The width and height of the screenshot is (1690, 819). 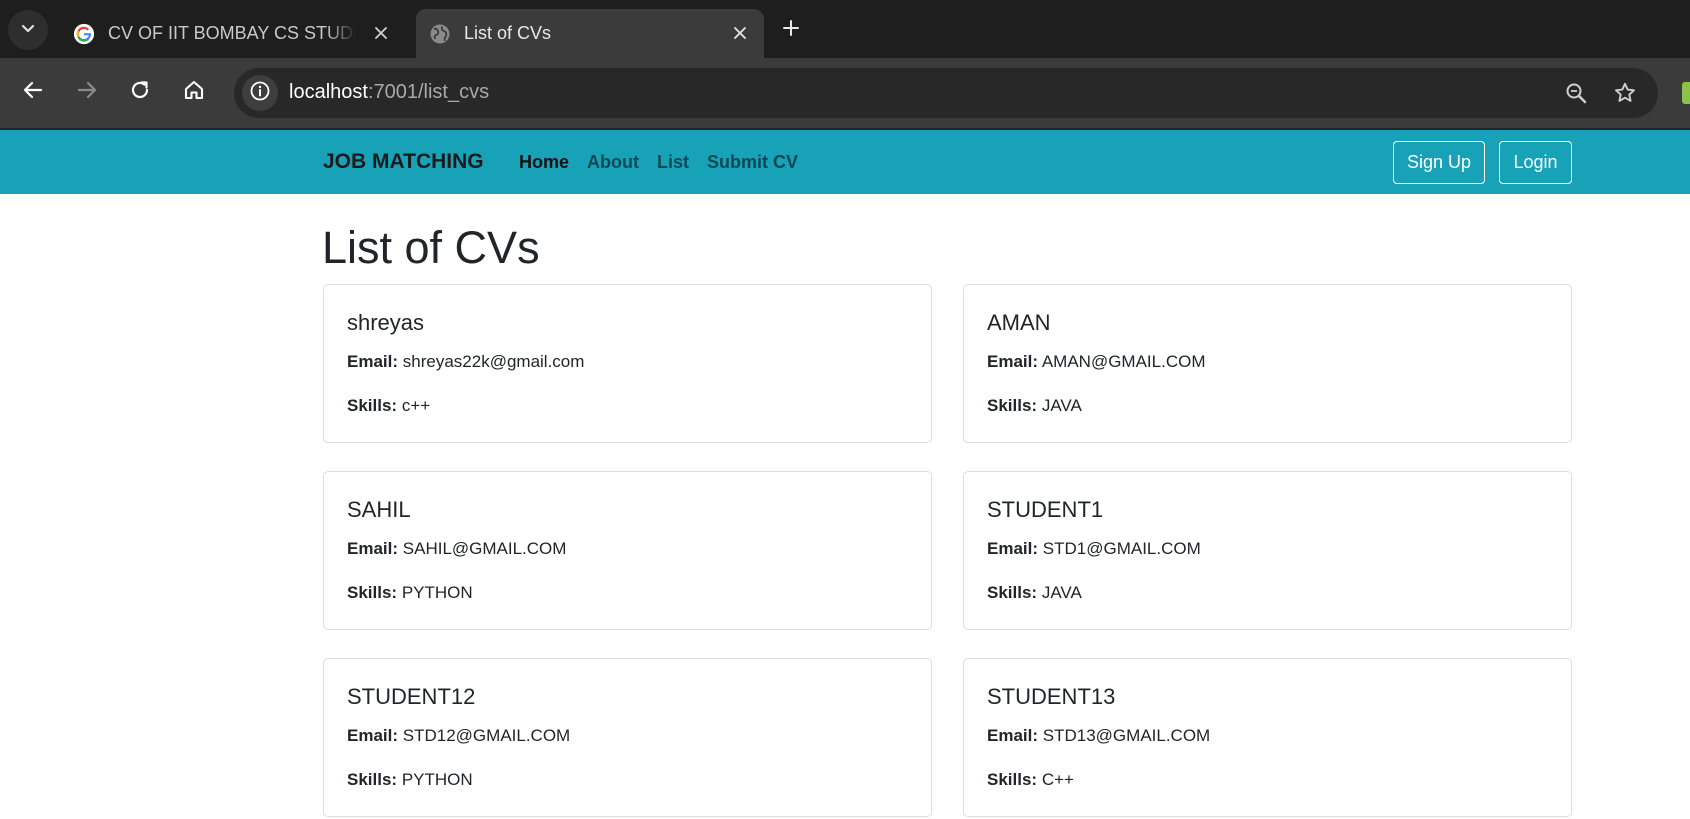 What do you see at coordinates (440, 34) in the screenshot?
I see `globe-icon` at bounding box center [440, 34].